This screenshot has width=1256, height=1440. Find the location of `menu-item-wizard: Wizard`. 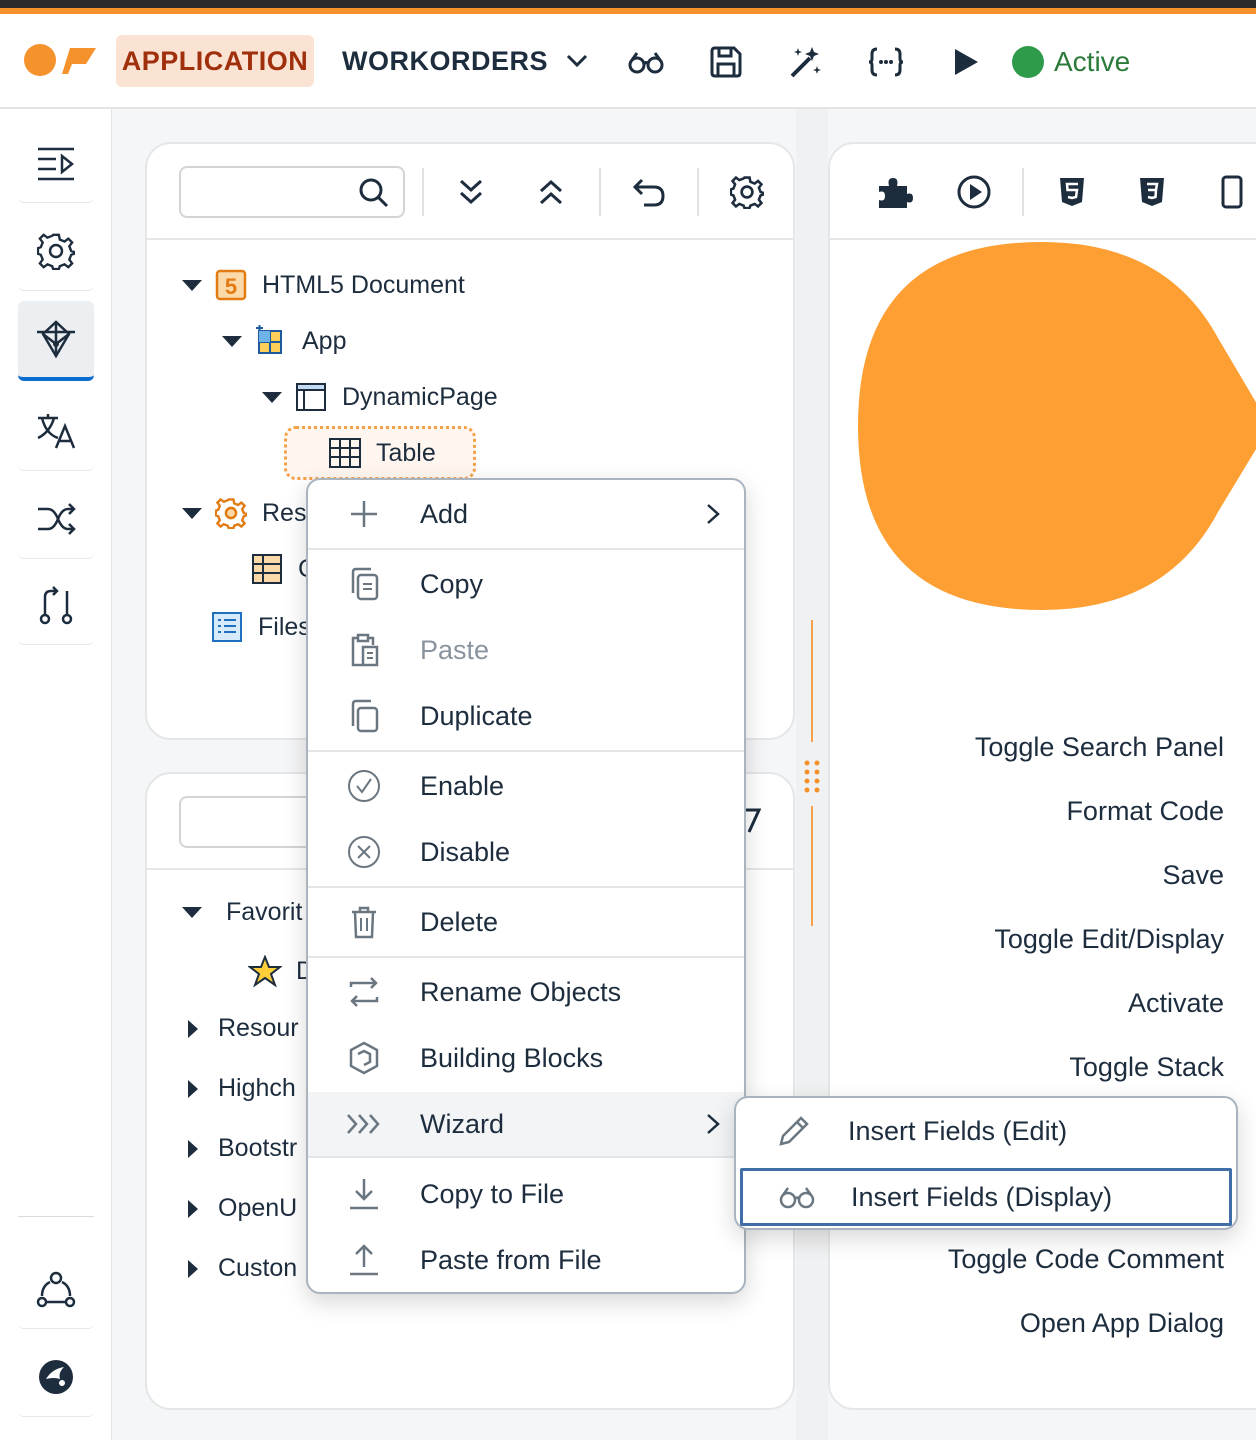

menu-item-wizard: Wizard is located at coordinates (526, 1124).